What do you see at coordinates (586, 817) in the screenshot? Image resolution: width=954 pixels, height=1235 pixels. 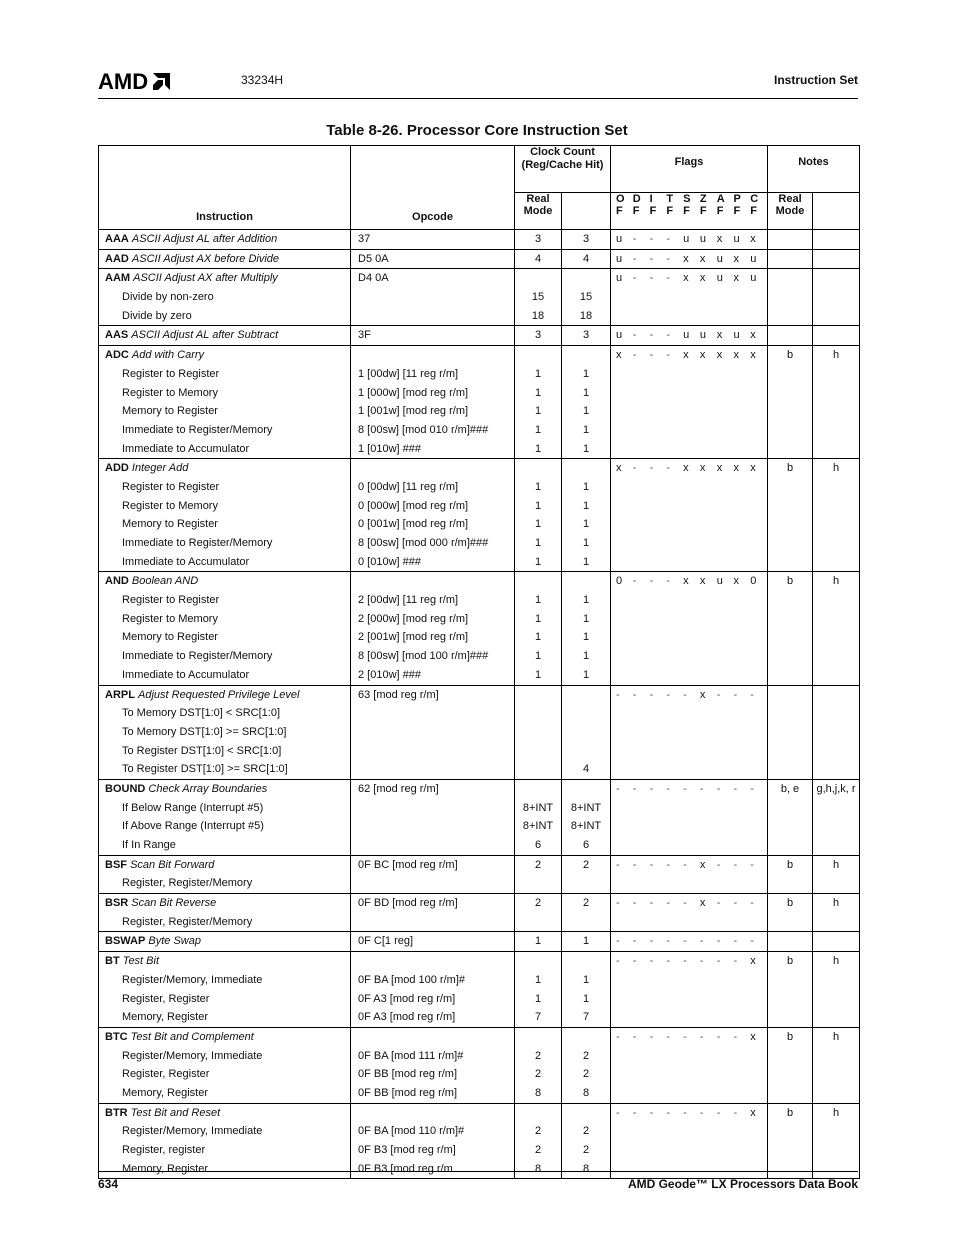 I see `clock-2-cell: 8+INT 8+INT 6` at bounding box center [586, 817].